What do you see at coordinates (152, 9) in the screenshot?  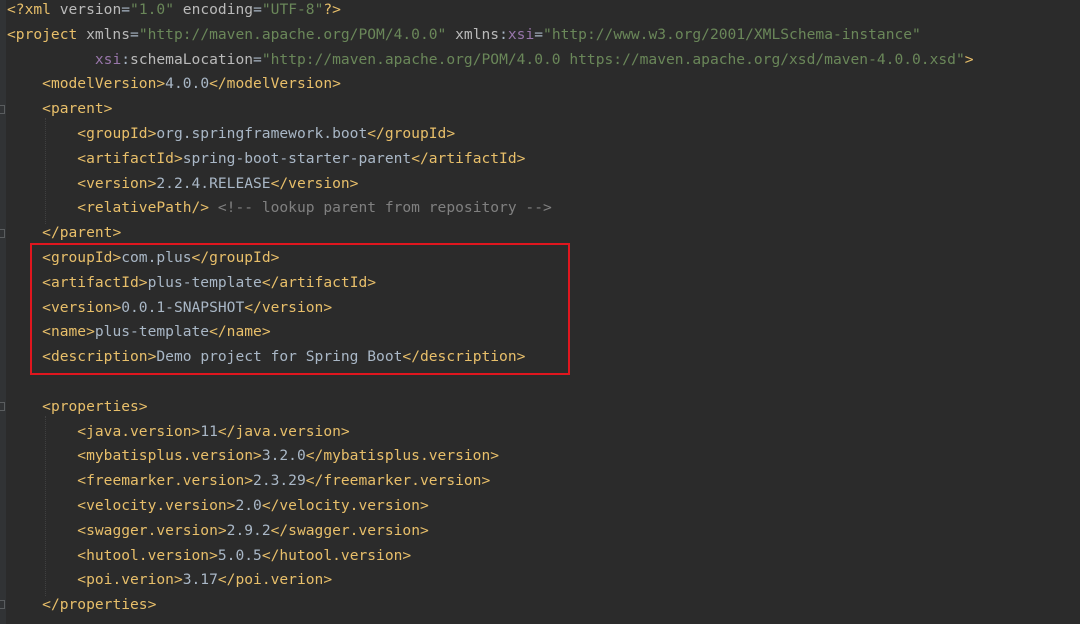 I see `code-token: "1.0"` at bounding box center [152, 9].